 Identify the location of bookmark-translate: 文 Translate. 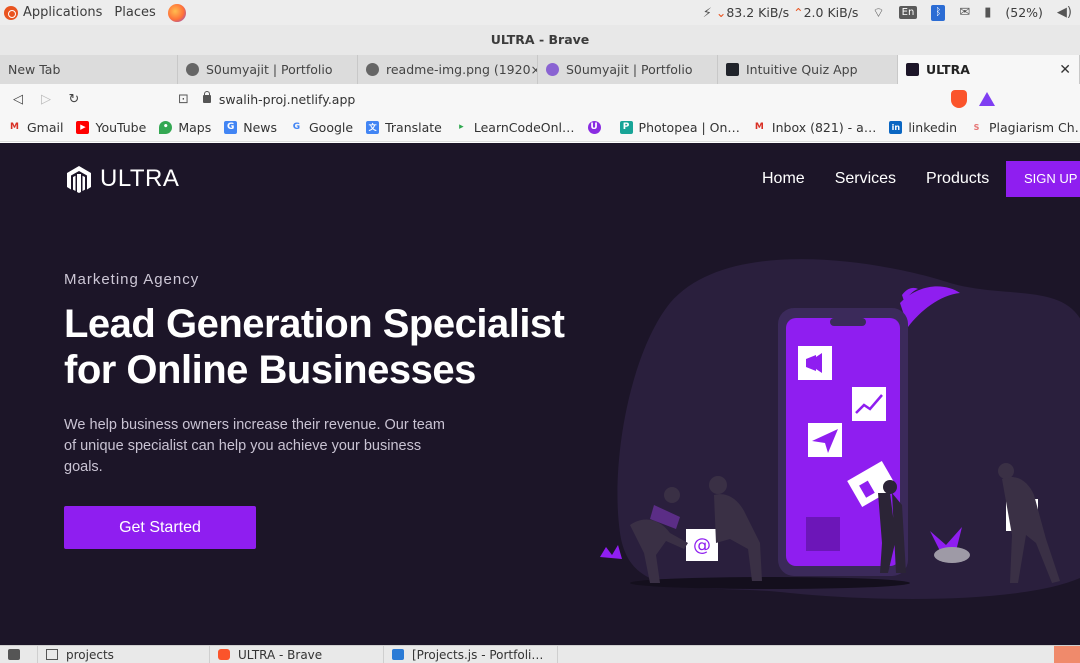
(404, 127).